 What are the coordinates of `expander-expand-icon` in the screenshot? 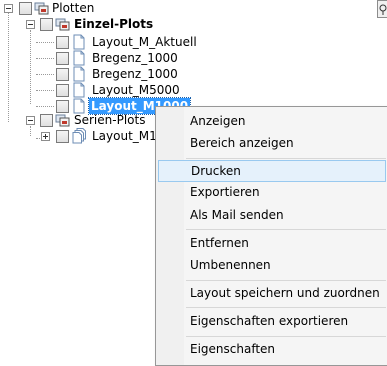 It's located at (45, 136).